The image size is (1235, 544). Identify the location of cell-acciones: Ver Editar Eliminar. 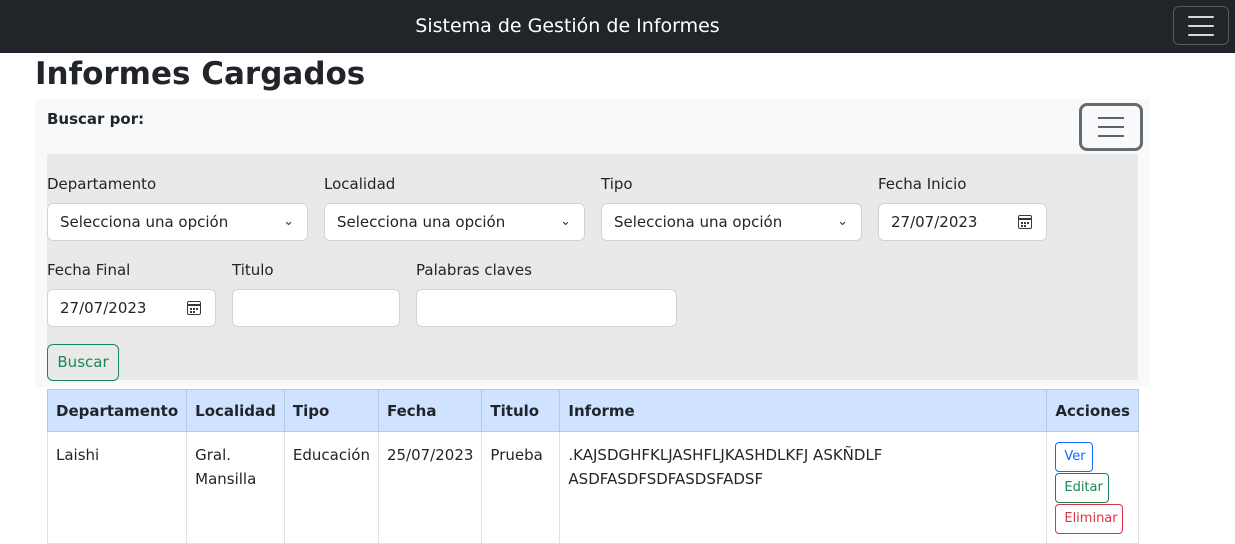
(1092, 487).